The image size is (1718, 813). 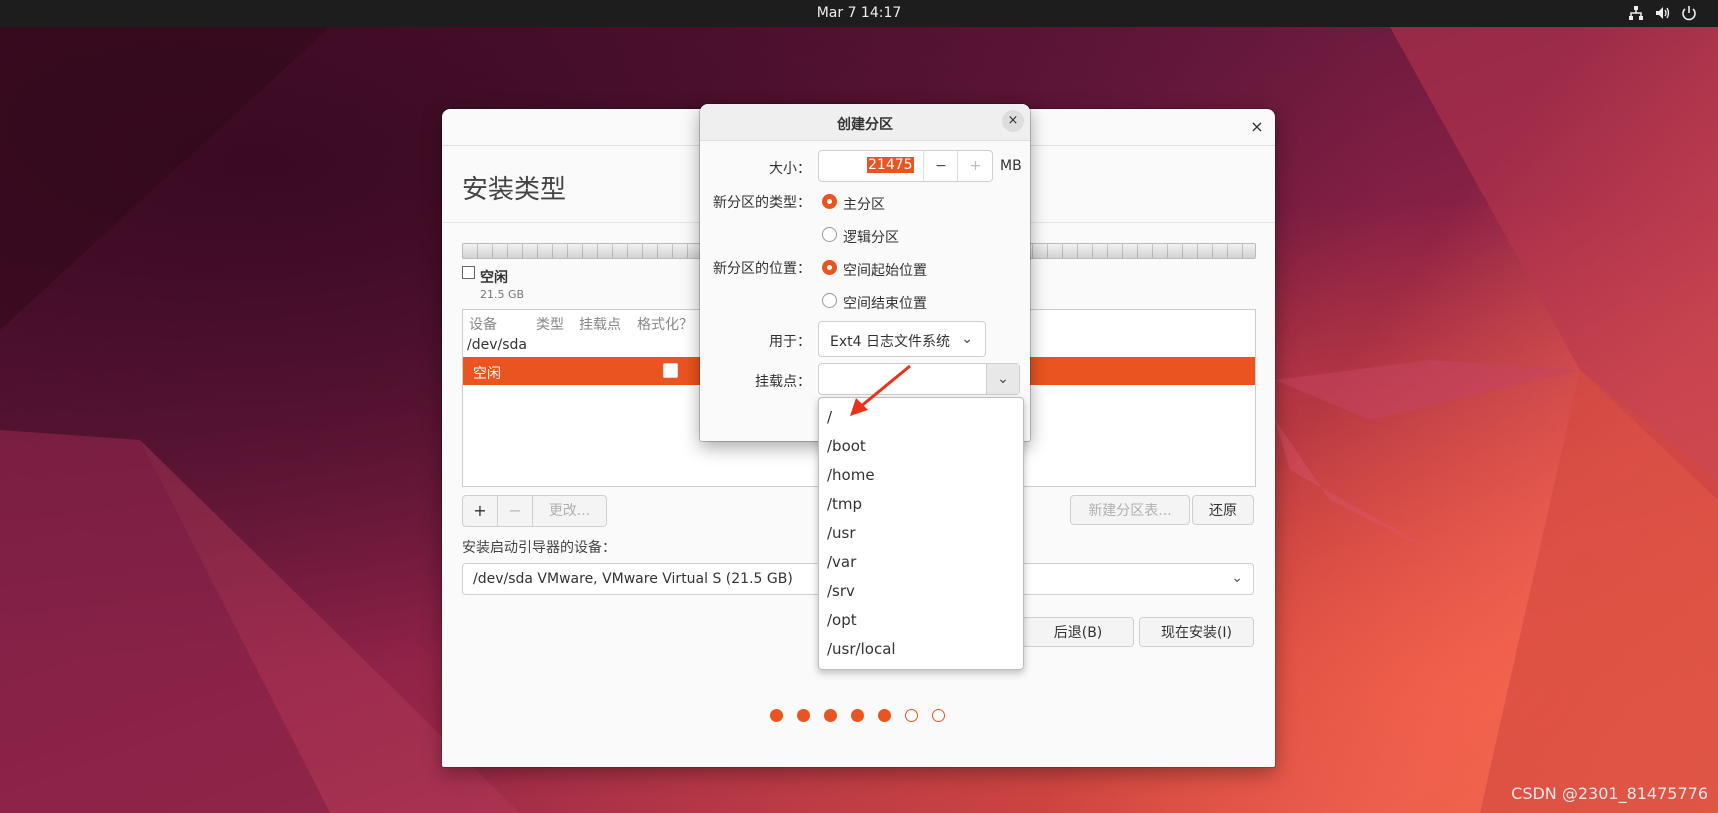 I want to click on radio-primary, so click(x=829, y=201).